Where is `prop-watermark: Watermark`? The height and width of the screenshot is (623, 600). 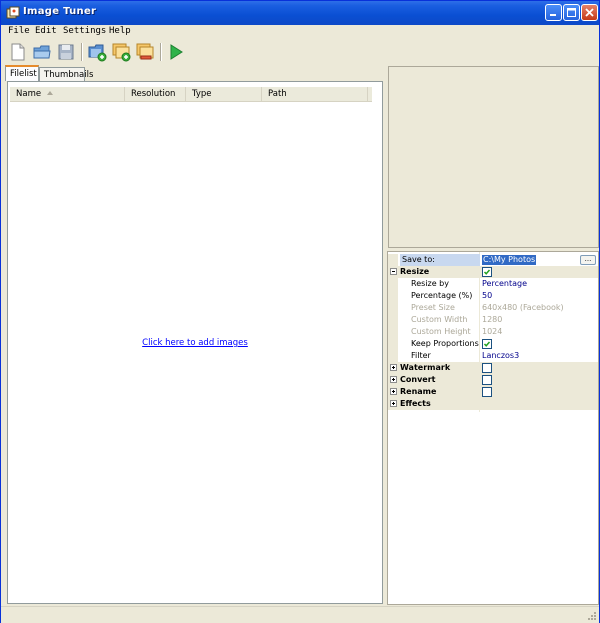 prop-watermark: Watermark is located at coordinates (493, 368).